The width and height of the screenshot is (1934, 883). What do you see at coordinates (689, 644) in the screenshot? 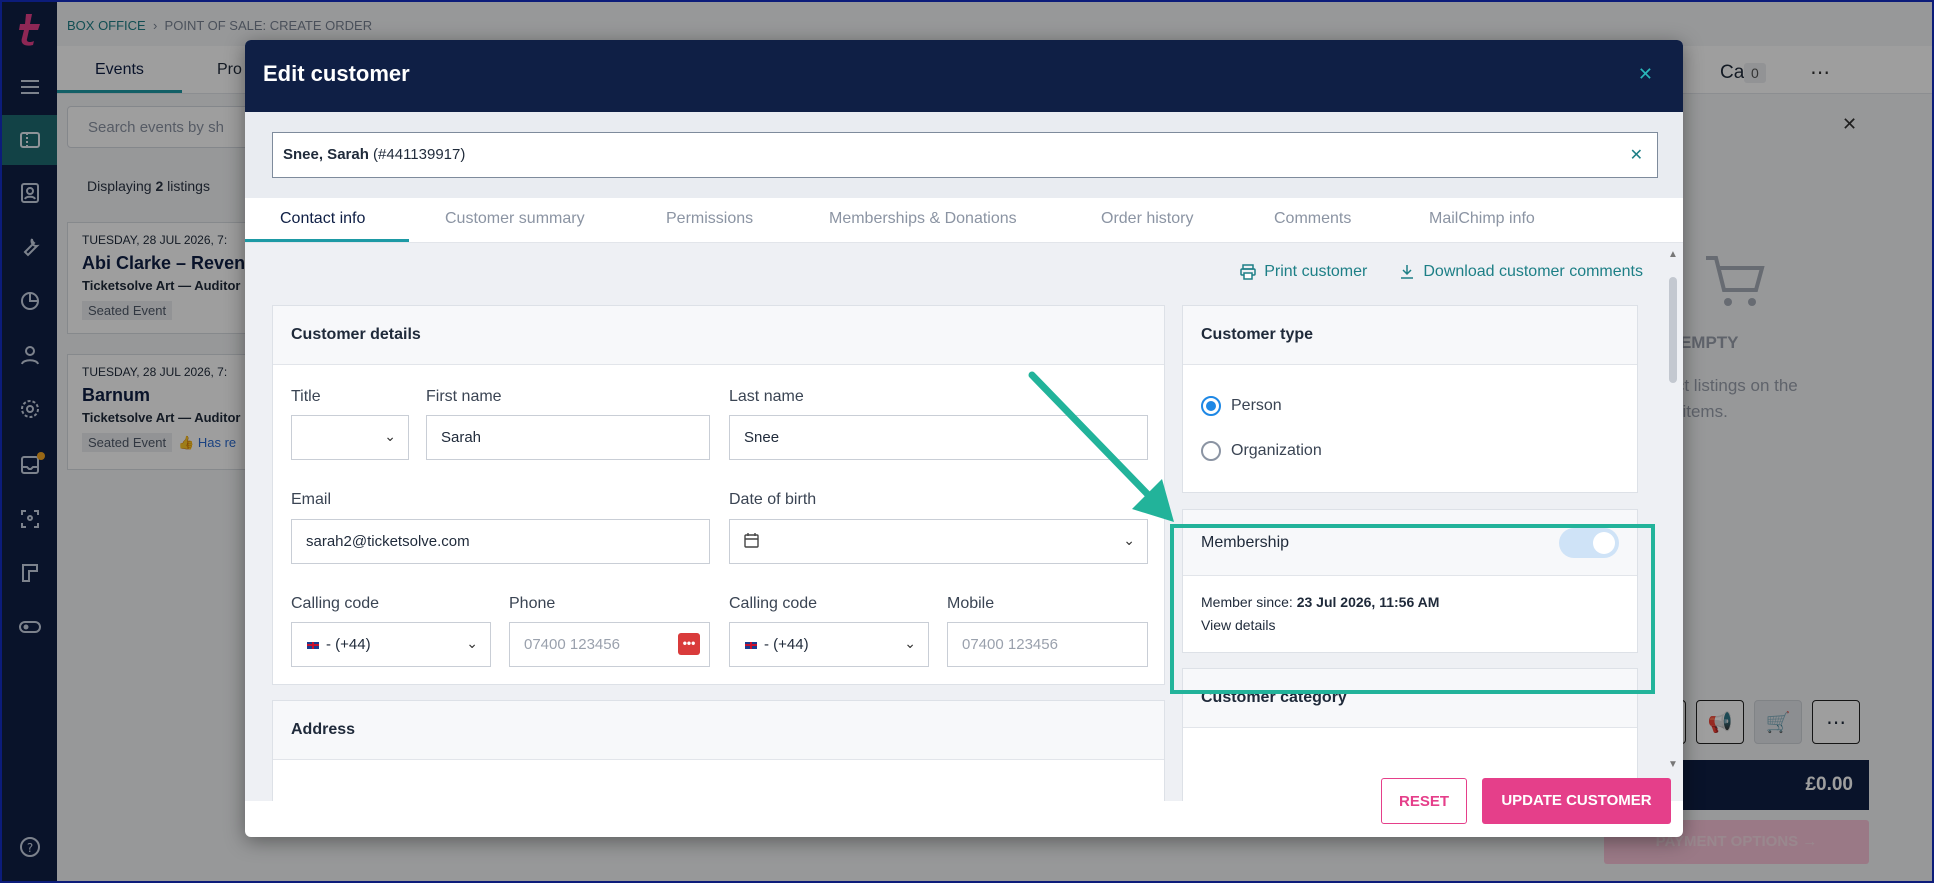
I see `password-manager-icon: •••` at bounding box center [689, 644].